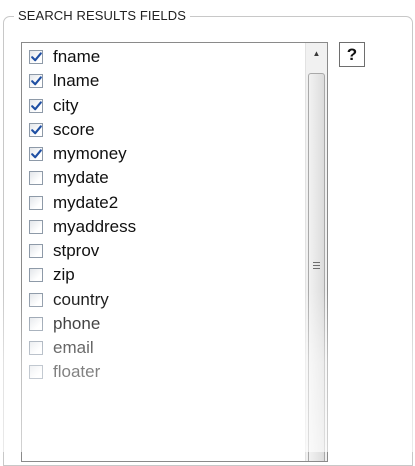 This screenshot has height=466, width=415. I want to click on field-label: mymoney, so click(90, 153).